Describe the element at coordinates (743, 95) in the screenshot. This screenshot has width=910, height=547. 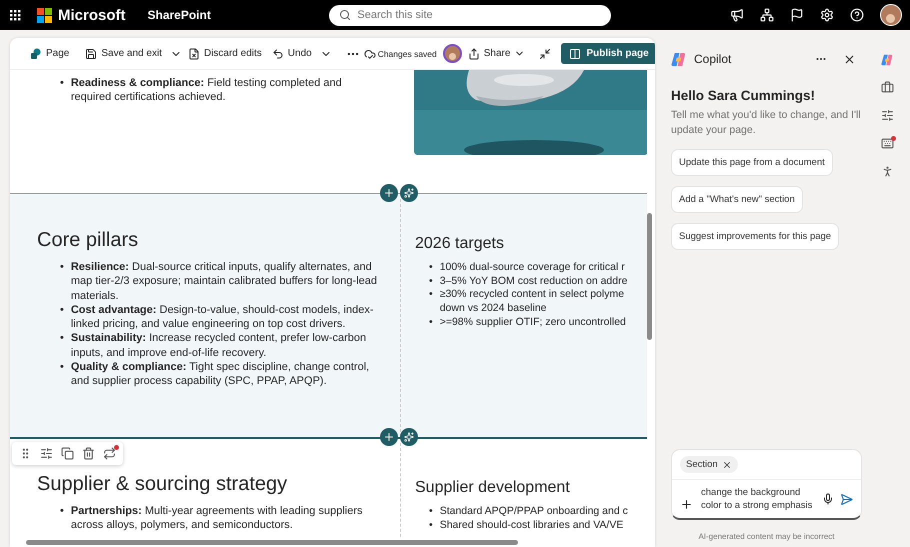
I see `greeting: Hello Sara Cummings!` at that location.